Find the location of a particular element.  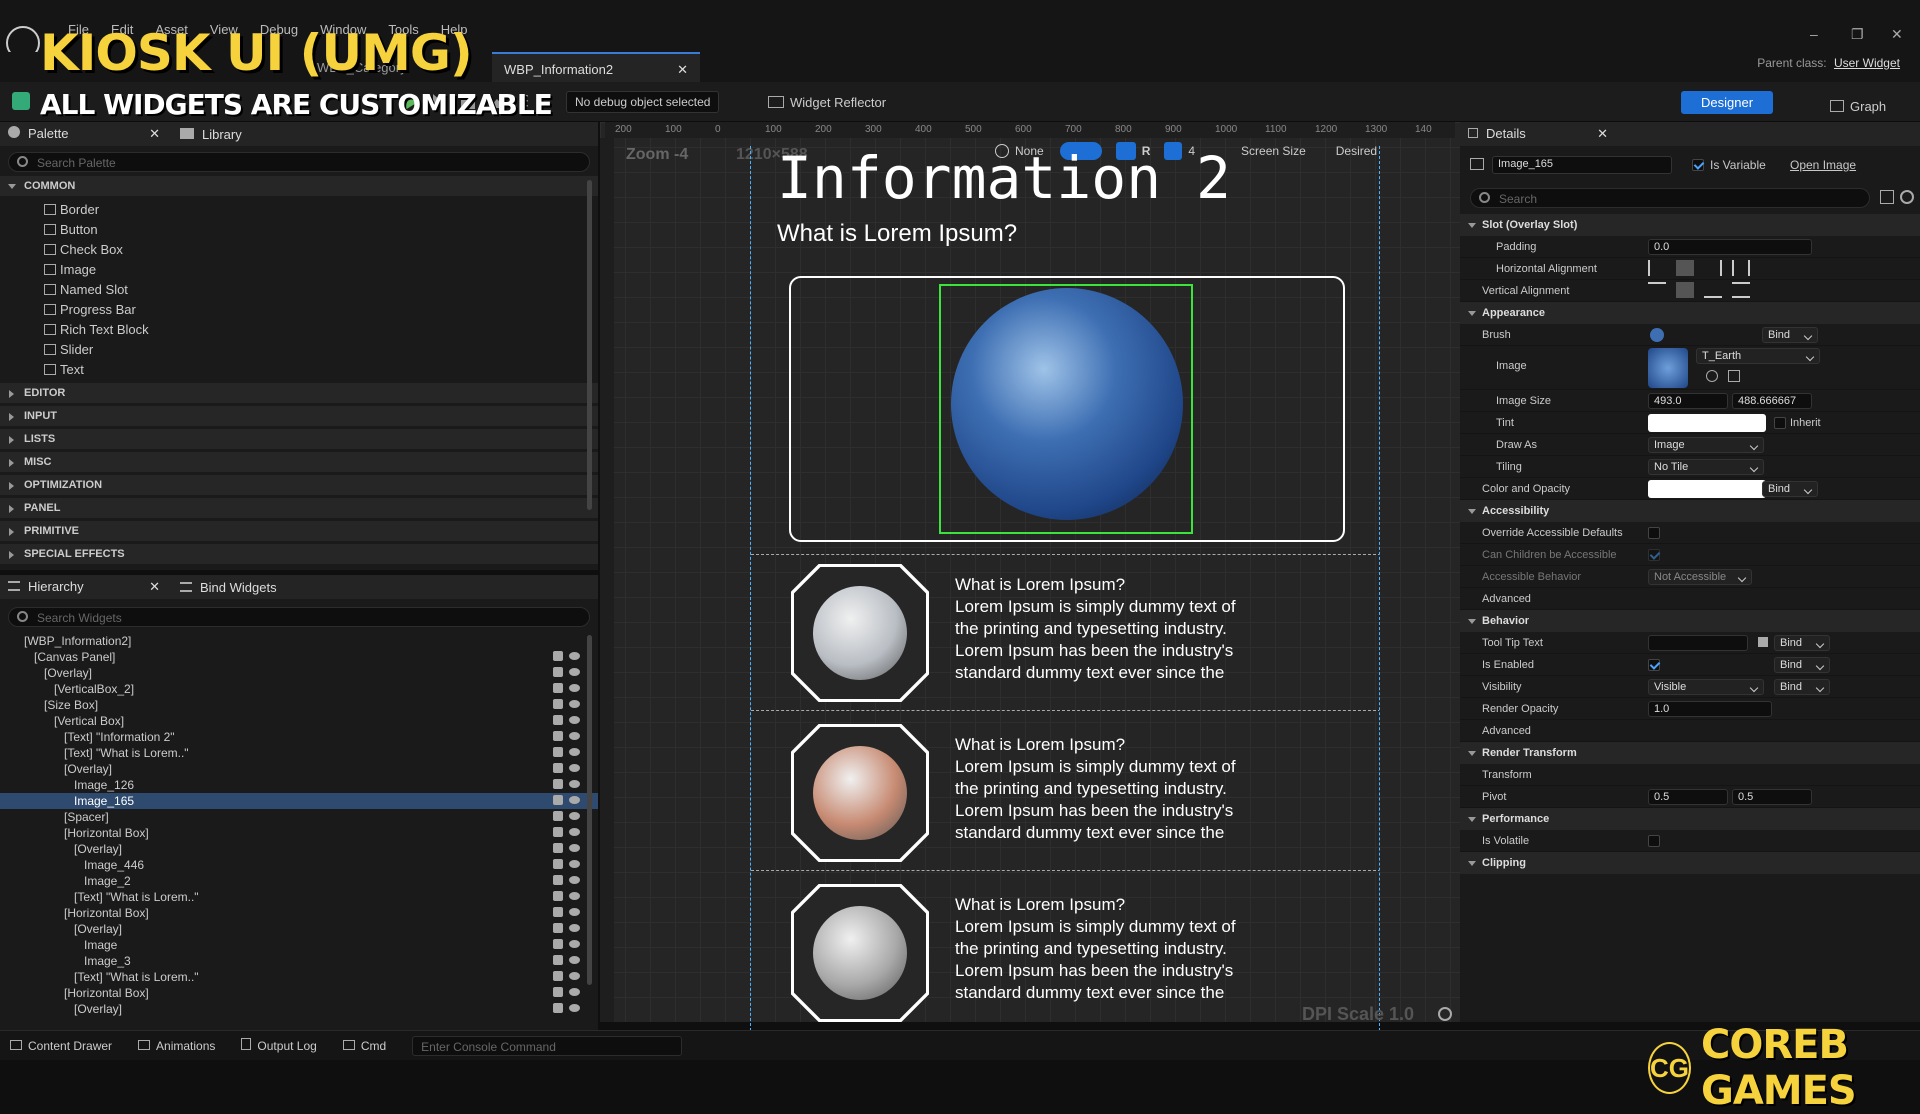

hierarchy-row: Image_126 is located at coordinates (299, 785).